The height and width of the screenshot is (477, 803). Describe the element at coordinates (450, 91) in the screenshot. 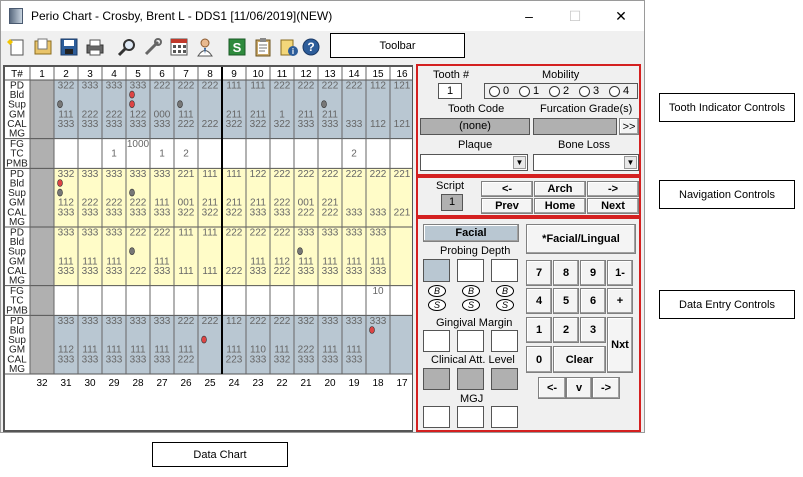

I see `tooth-number-field: 1` at that location.